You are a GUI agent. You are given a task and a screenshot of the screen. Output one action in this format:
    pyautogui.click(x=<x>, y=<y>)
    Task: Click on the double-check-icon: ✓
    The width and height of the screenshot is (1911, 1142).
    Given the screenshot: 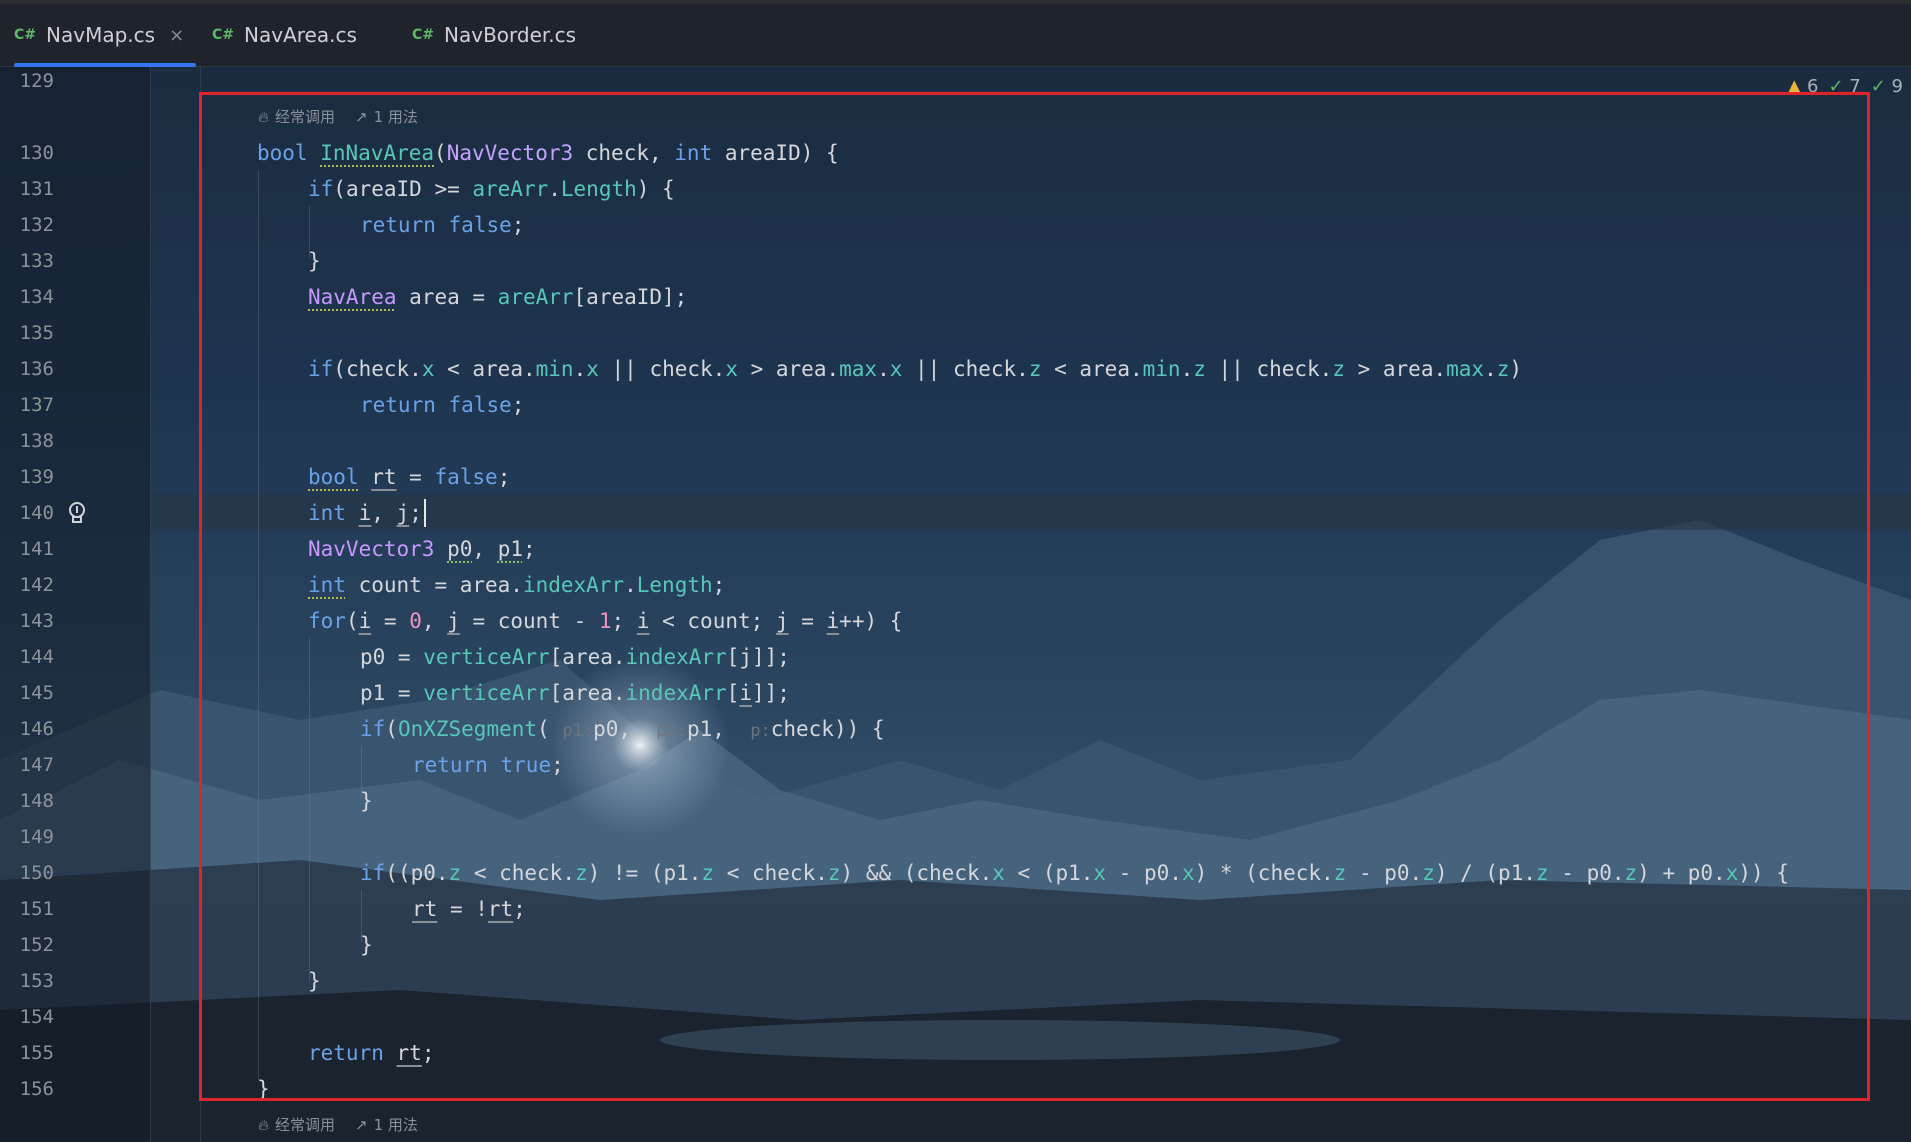 What is the action you would take?
    pyautogui.click(x=1878, y=86)
    